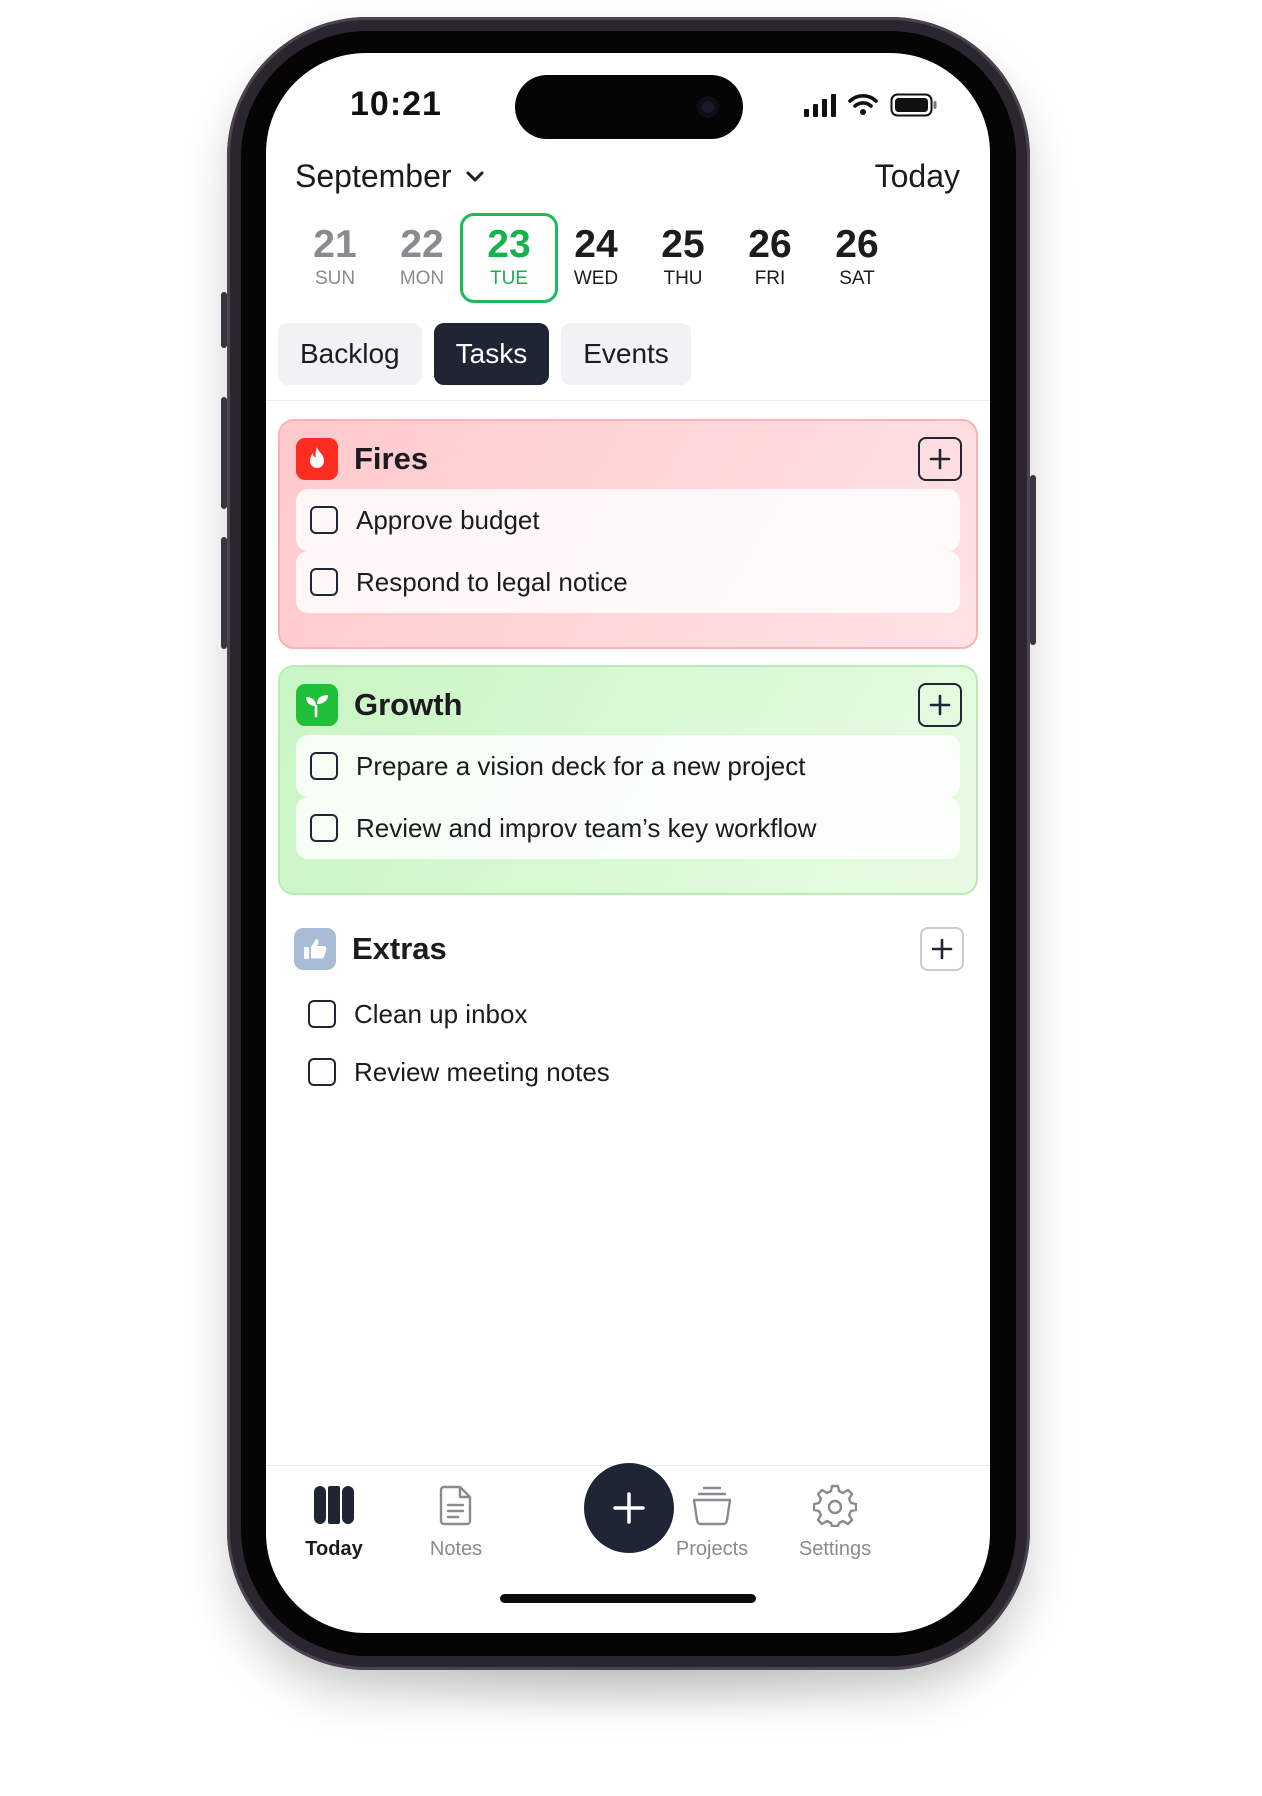 Image resolution: width=1262 pixels, height=1796 pixels. Describe the element at coordinates (683, 278) in the screenshot. I see `day-of-week: THU` at that location.